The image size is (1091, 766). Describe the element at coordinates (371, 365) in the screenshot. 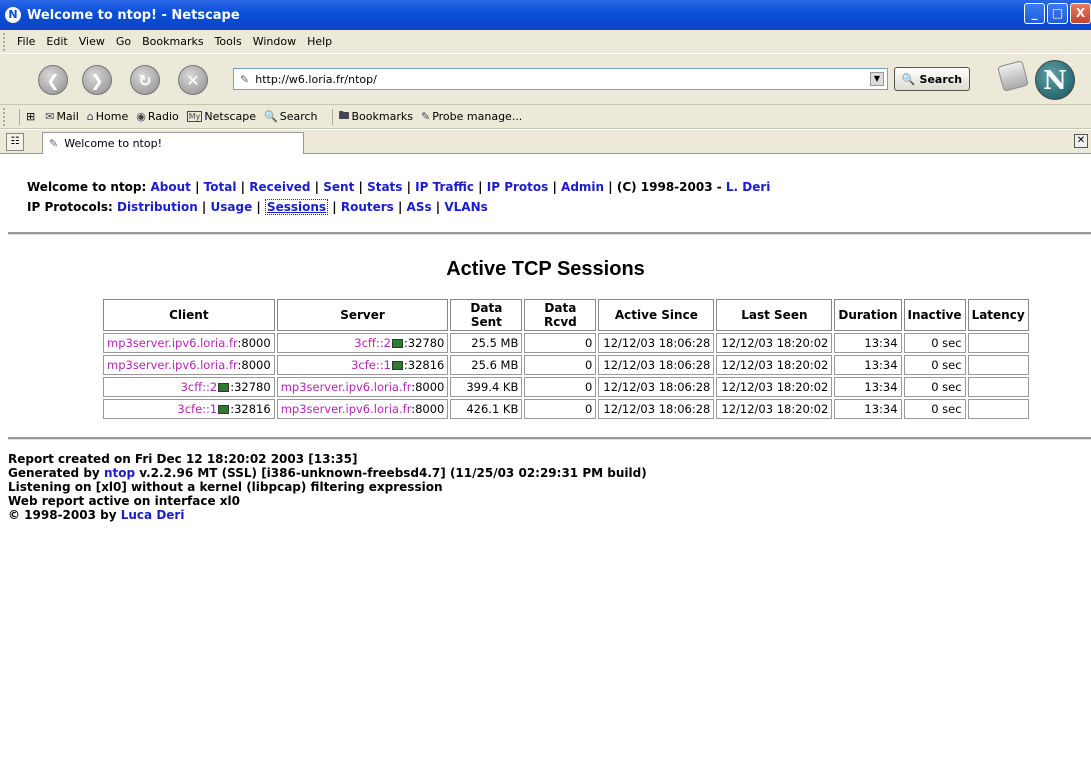

I see `server-host-link: 3cfe::1` at that location.